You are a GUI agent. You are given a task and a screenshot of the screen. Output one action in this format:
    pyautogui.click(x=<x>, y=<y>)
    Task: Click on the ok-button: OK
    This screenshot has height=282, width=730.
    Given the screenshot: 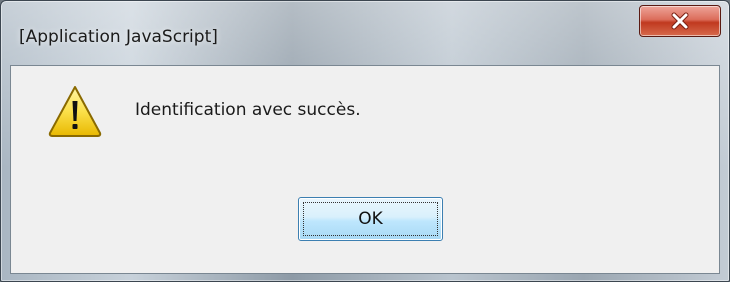 What is the action you would take?
    pyautogui.click(x=370, y=219)
    